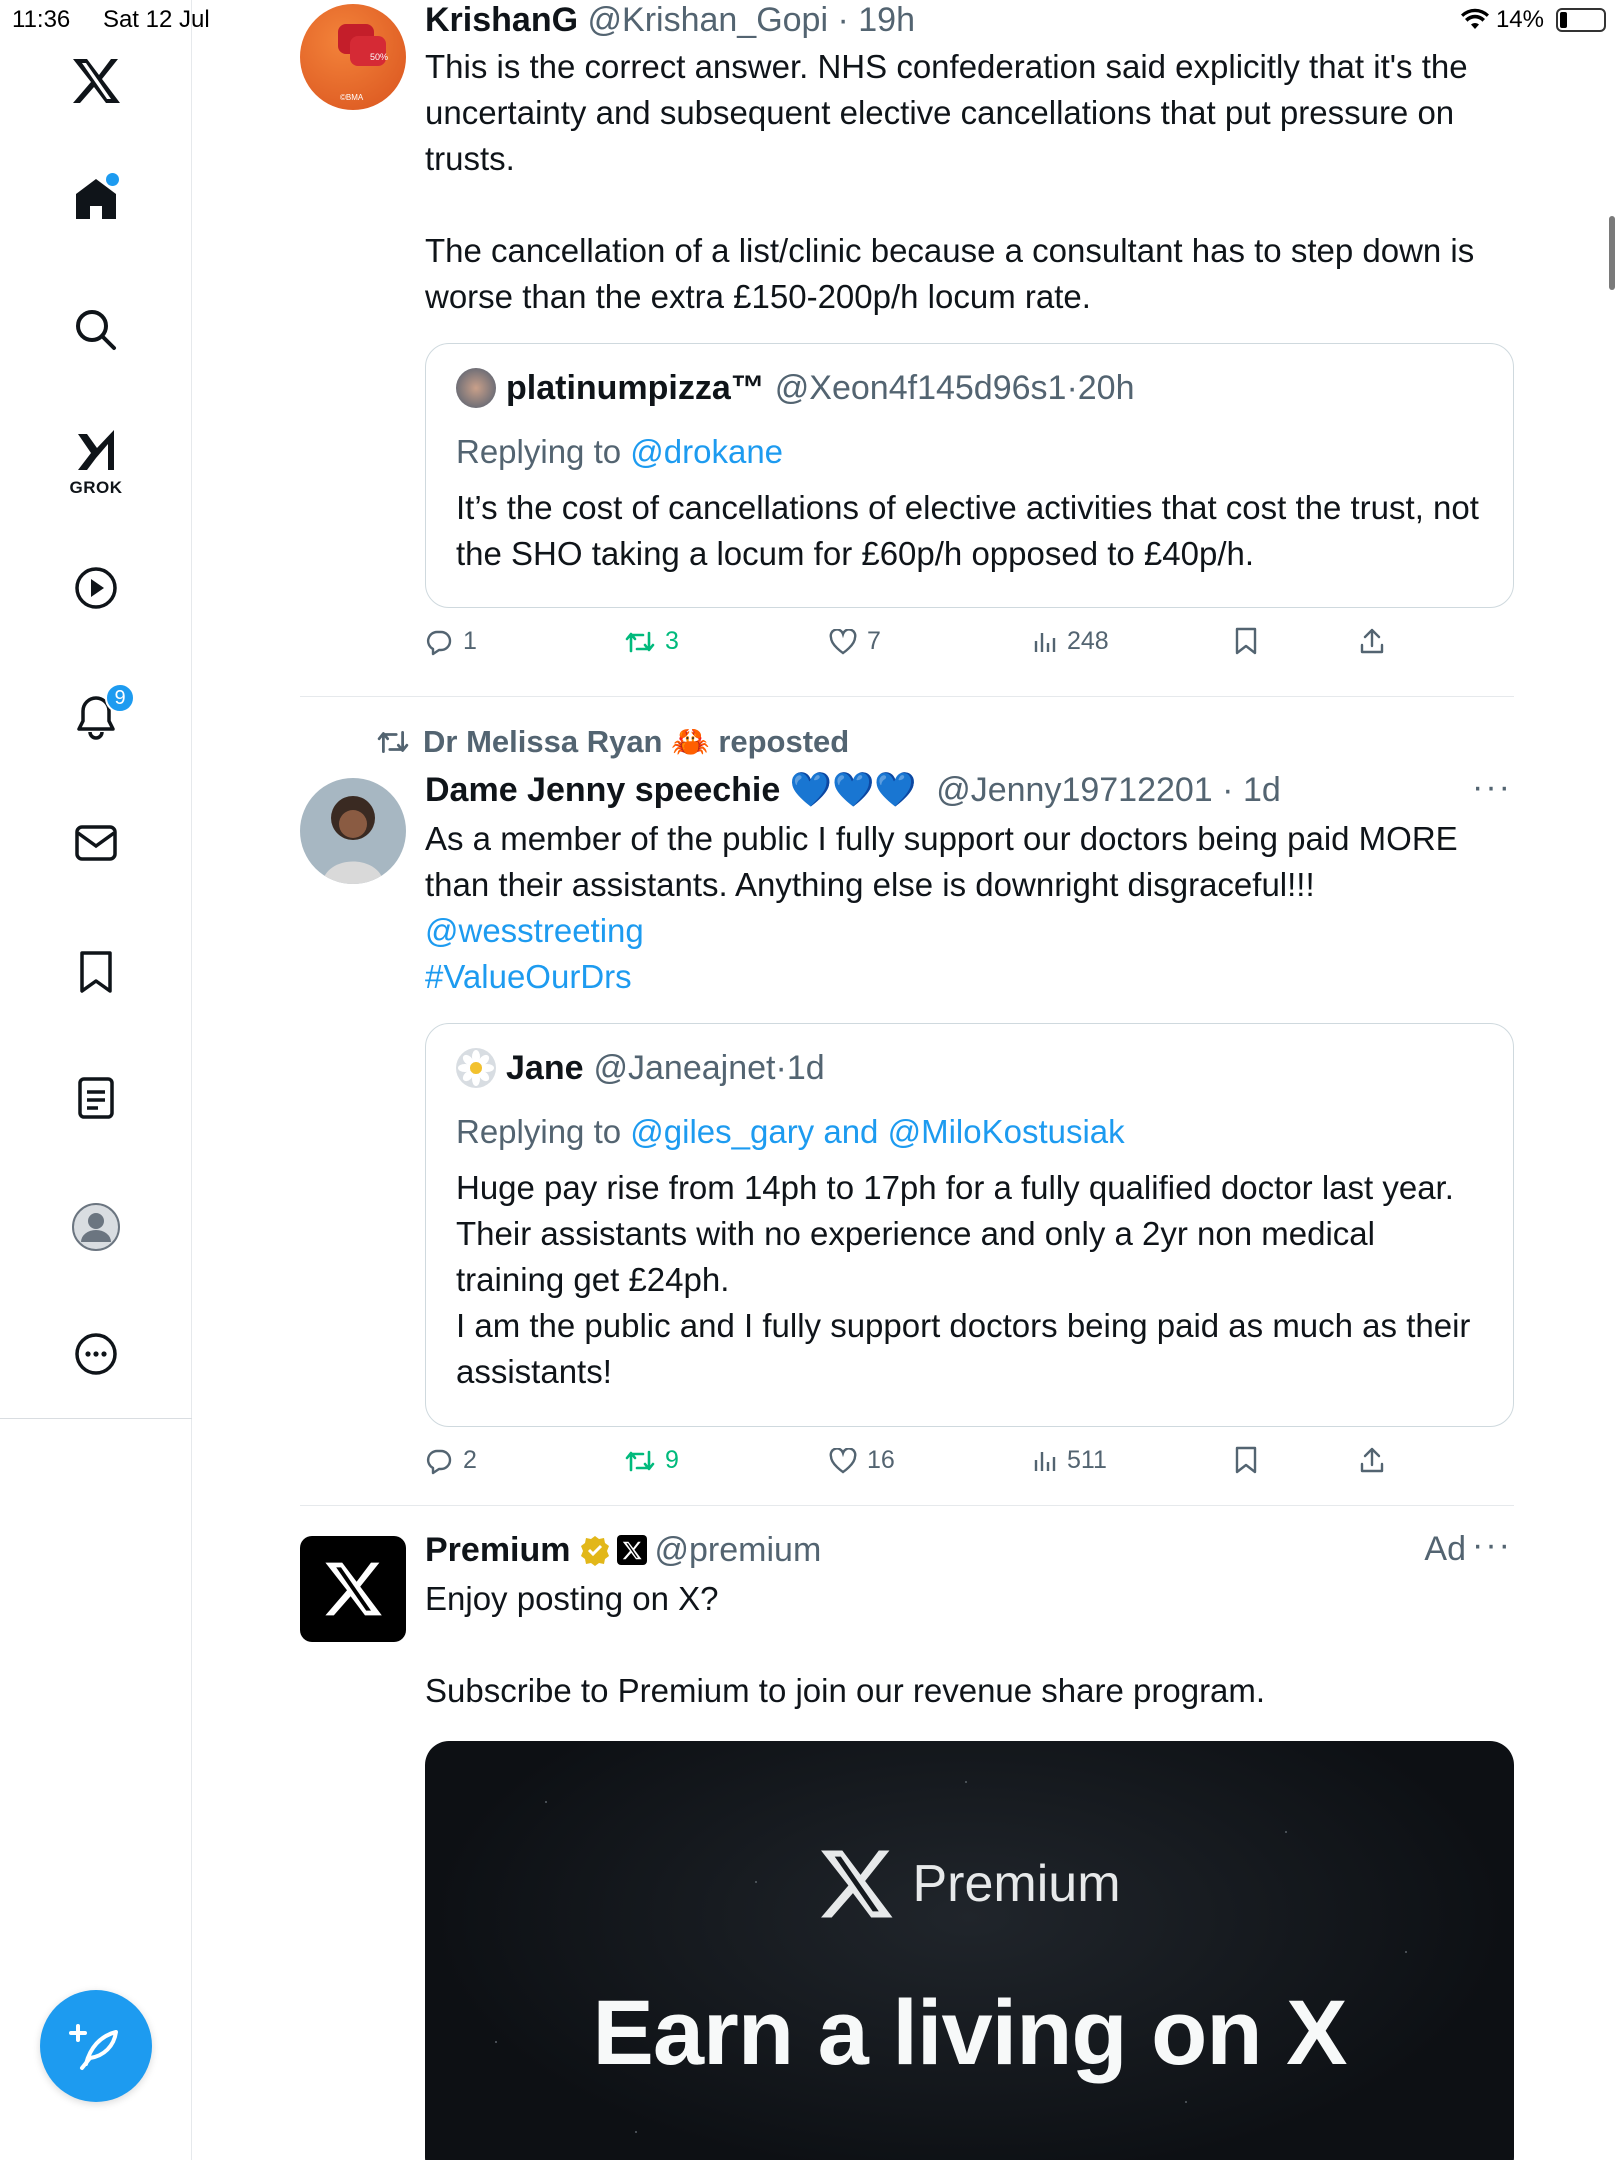  What do you see at coordinates (96, 717) in the screenshot?
I see `nav-notifications` at bounding box center [96, 717].